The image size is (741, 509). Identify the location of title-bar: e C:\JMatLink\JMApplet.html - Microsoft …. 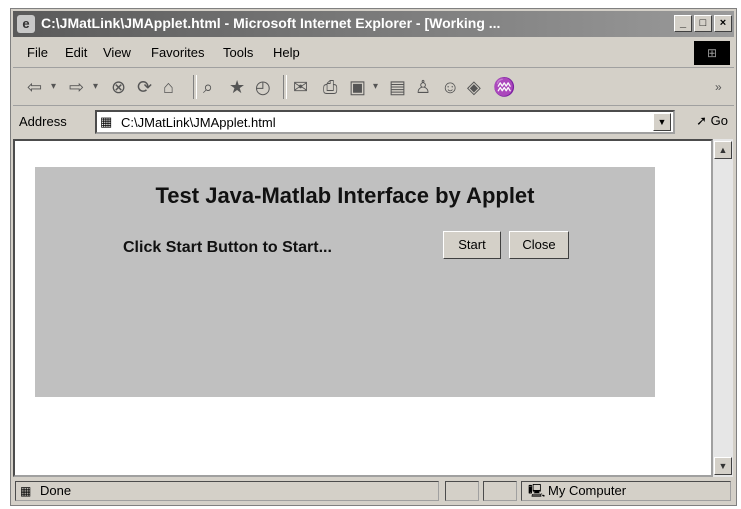
(373, 24).